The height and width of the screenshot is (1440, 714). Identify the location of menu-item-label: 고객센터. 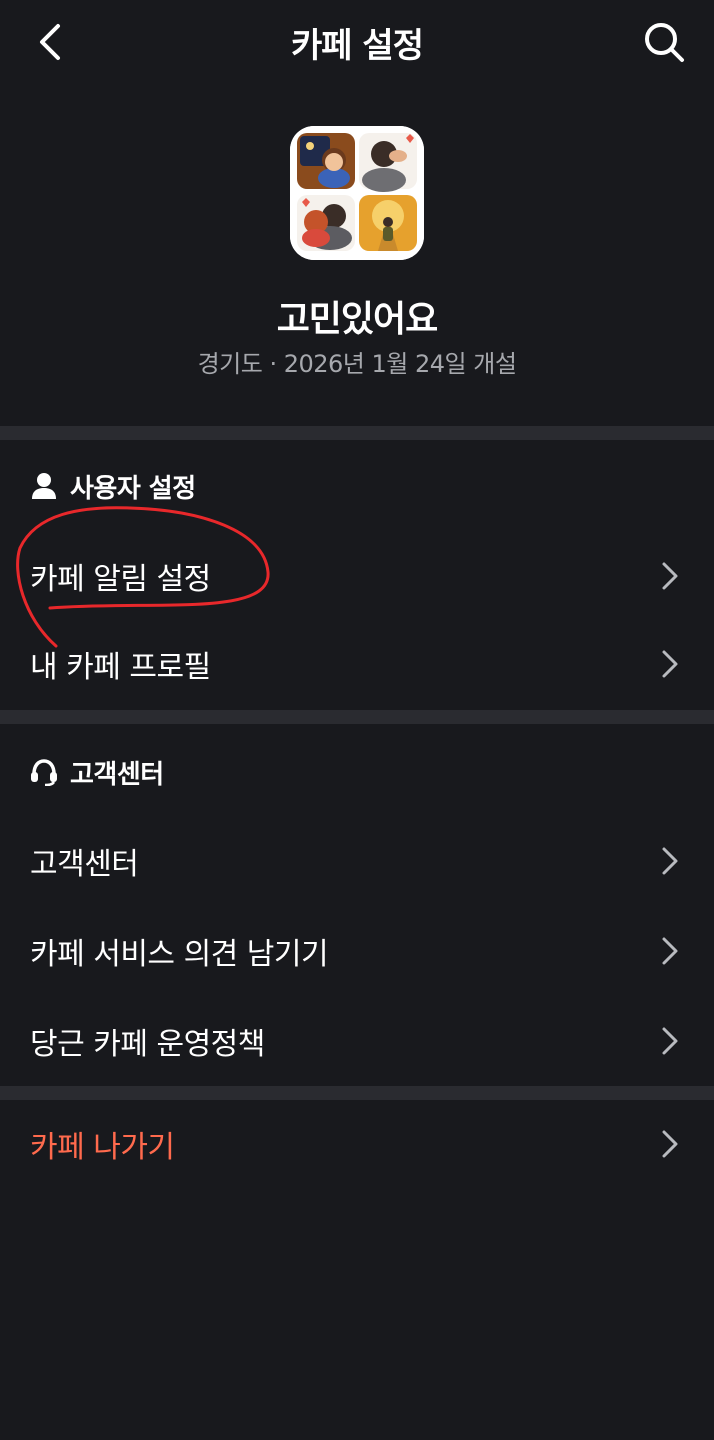
(84, 864).